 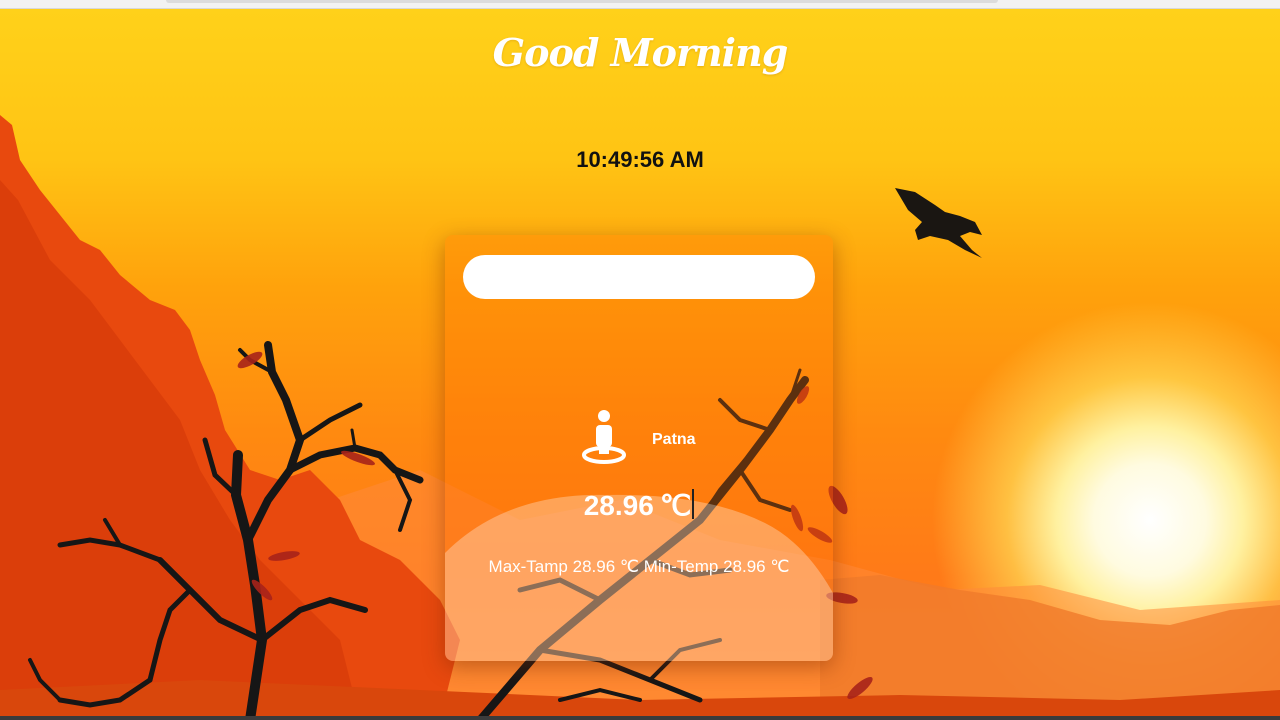 I want to click on temperature-value: 28.96, so click(x=618, y=505).